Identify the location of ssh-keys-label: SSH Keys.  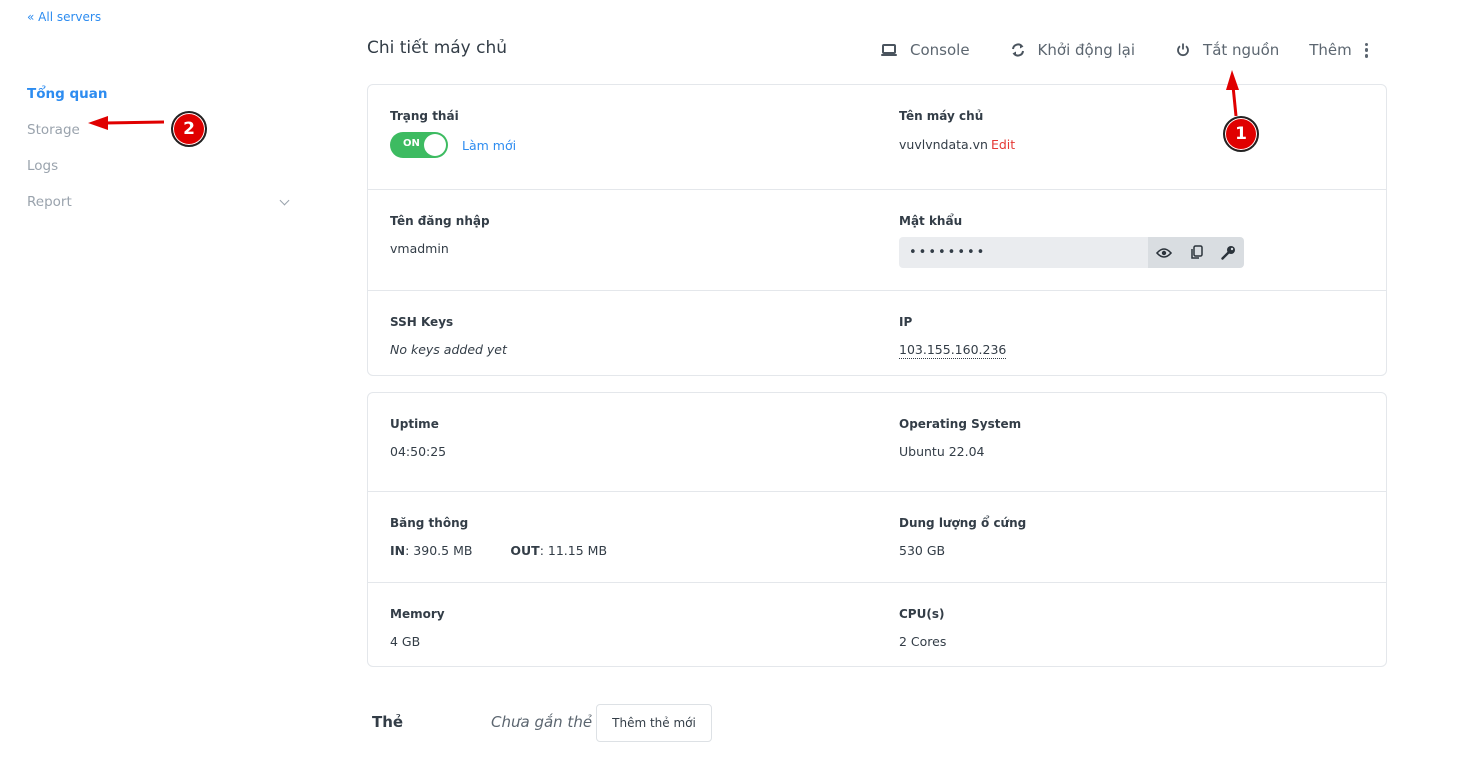
(422, 322).